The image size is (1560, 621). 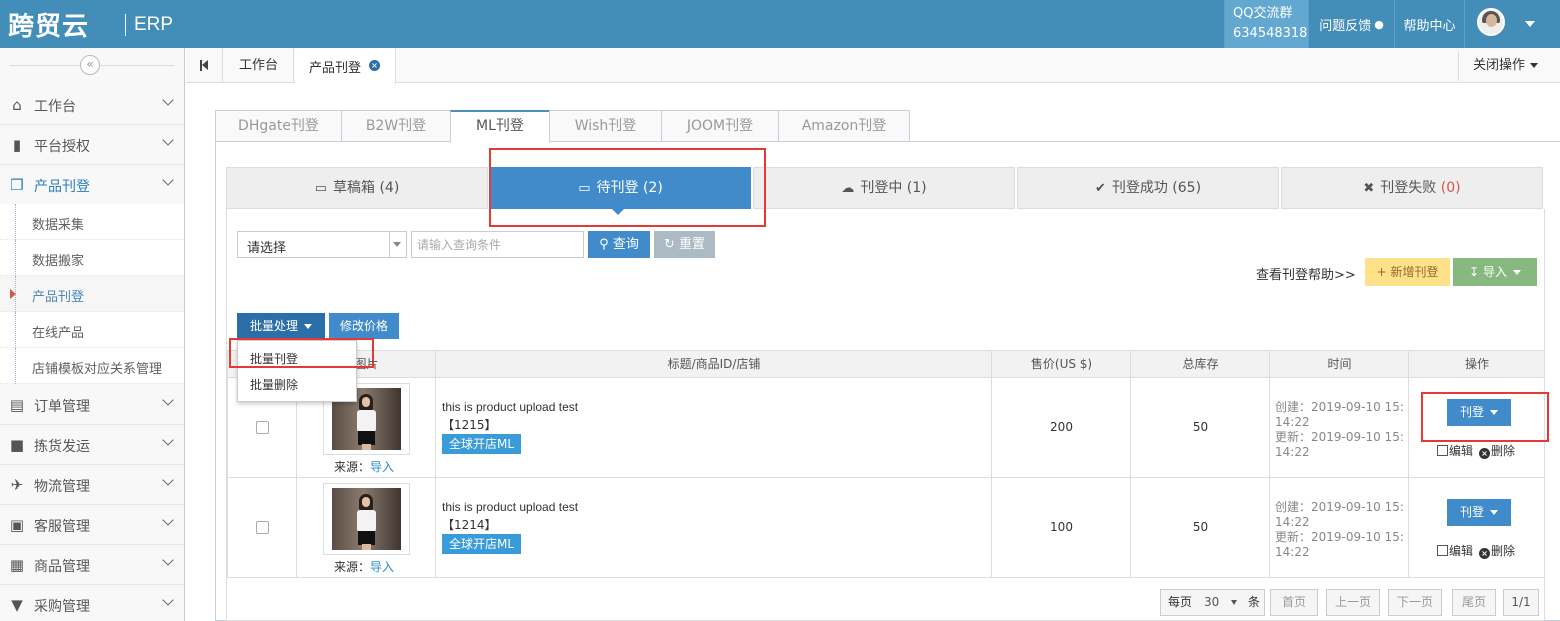 I want to click on tab-workbench: 工作台, so click(x=259, y=65).